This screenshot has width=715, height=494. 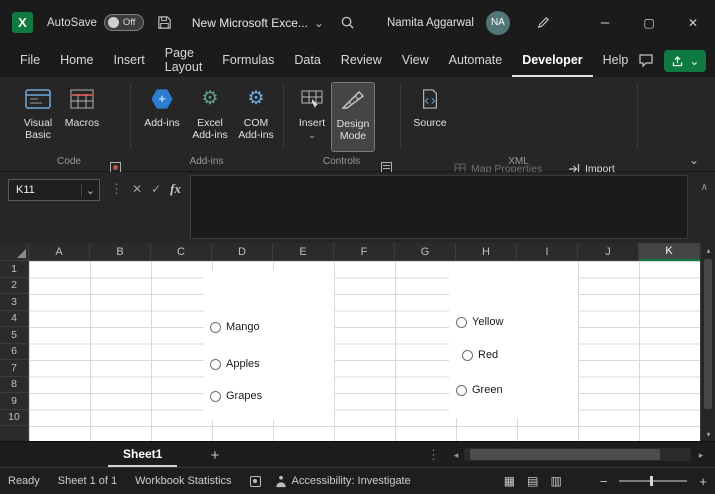 I want to click on row-header-9: 9, so click(x=14, y=401).